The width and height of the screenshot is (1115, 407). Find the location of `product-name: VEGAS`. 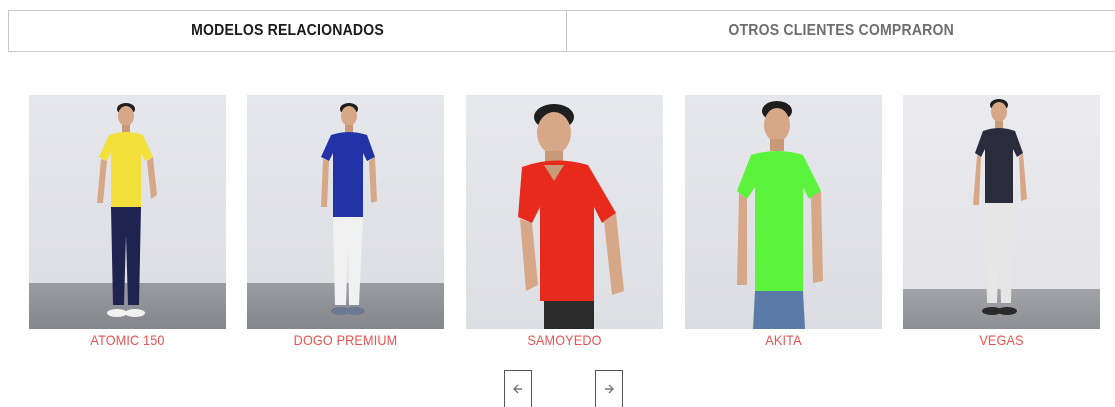

product-name: VEGAS is located at coordinates (1001, 340).